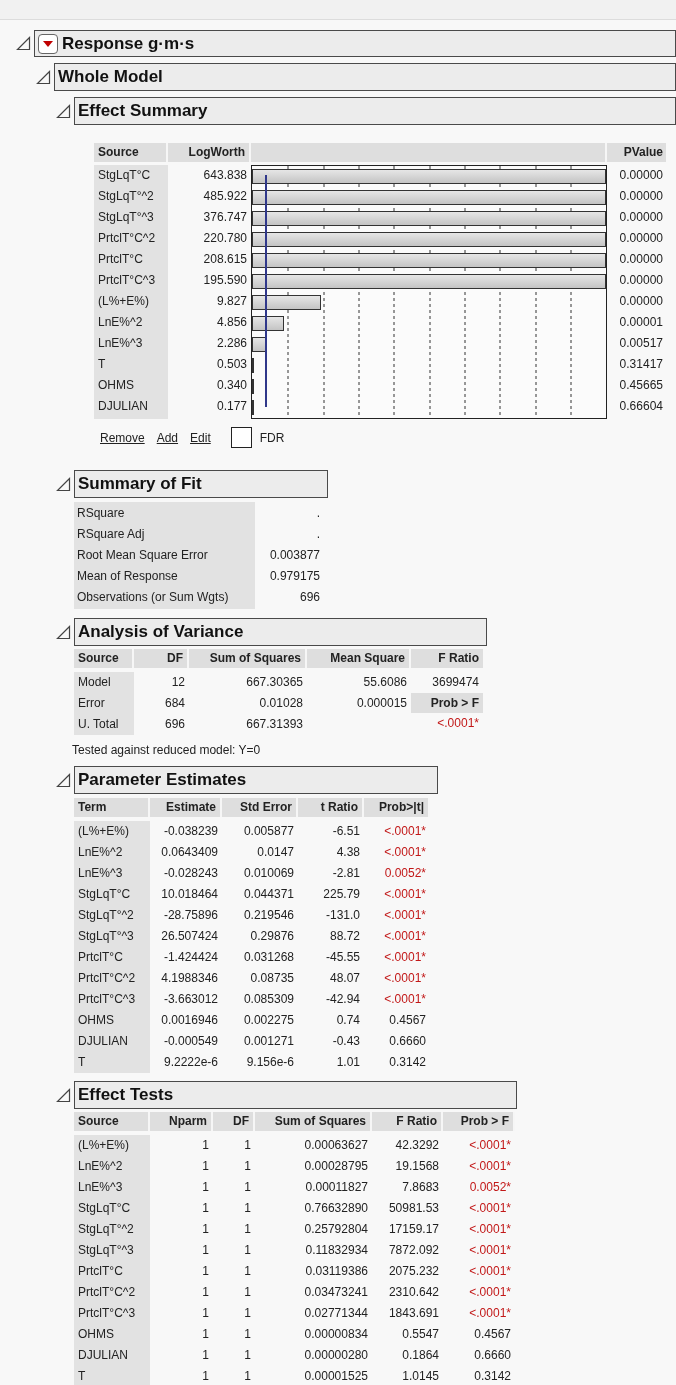  What do you see at coordinates (200, 437) in the screenshot?
I see `link: Edit` at bounding box center [200, 437].